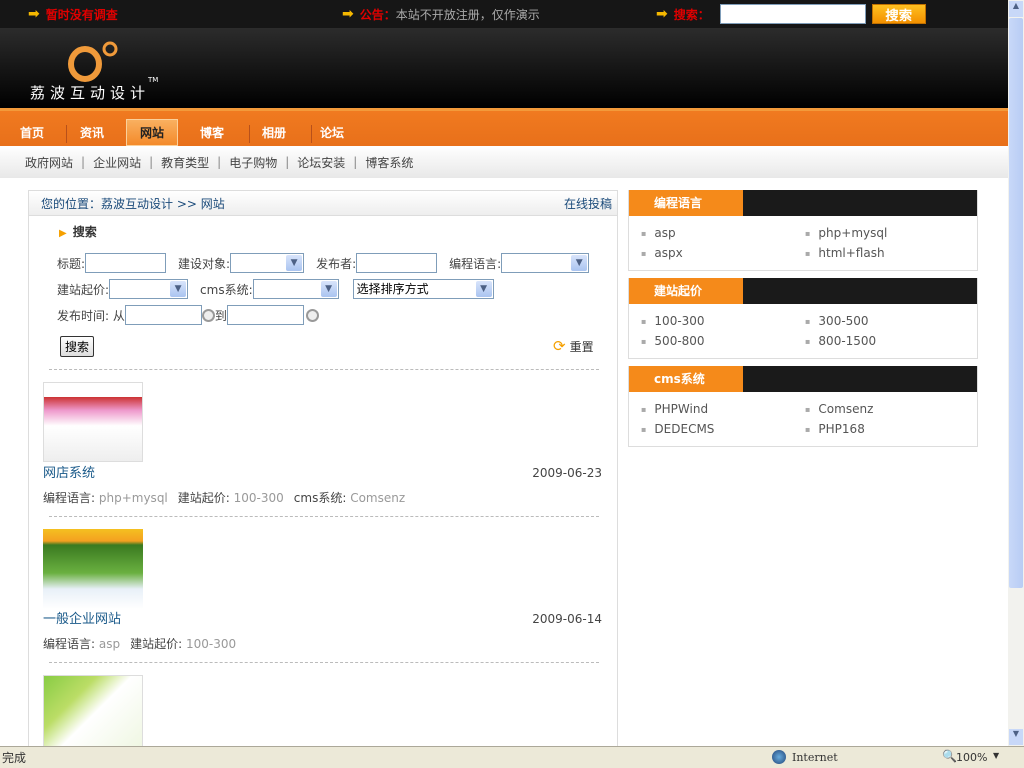 This screenshot has height=768, width=1024. I want to click on top-bar: ➡ 暂时没有调查 ➡ 公告： 本站不开放注册，仅作演示 ➡ 搜索： 搜索, so click(504, 14).